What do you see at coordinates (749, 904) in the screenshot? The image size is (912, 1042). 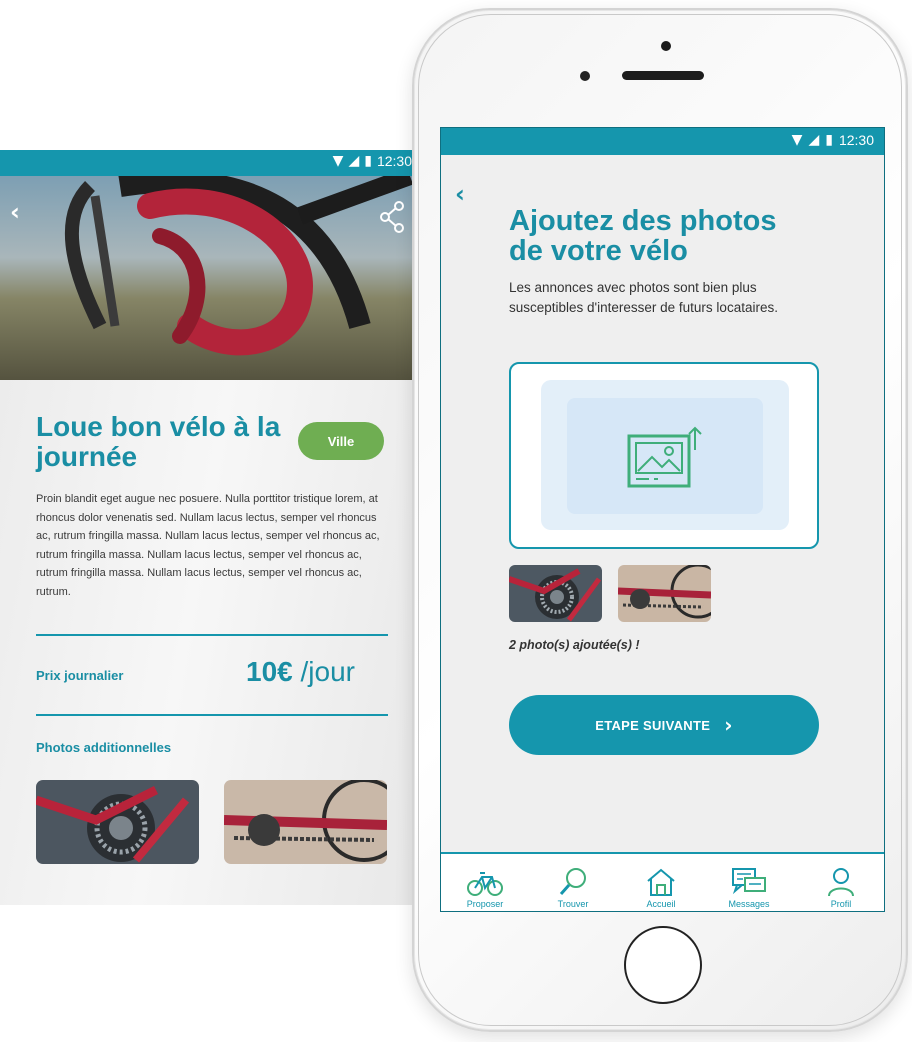 I see `tab-label: Messages` at bounding box center [749, 904].